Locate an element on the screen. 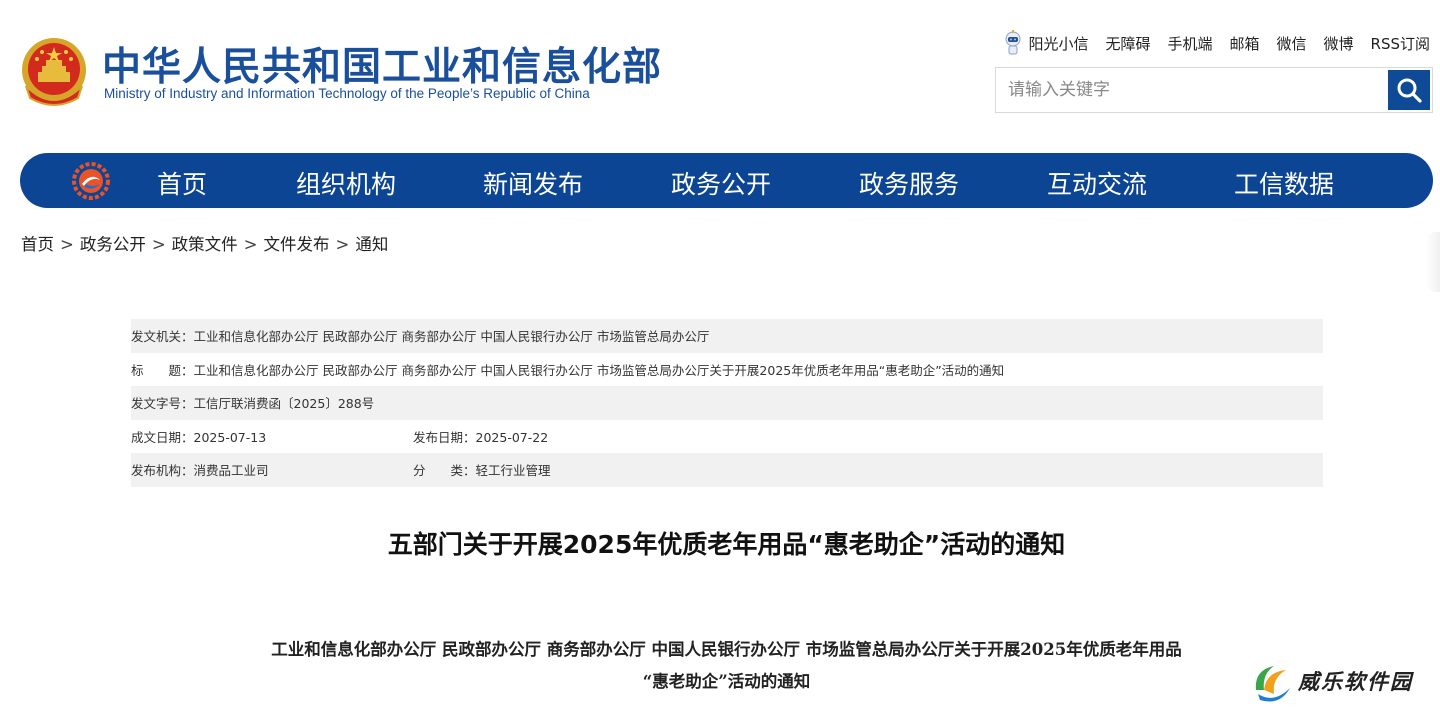 This screenshot has width=1440, height=708. written-label: 成文日期： is located at coordinates (162, 437).